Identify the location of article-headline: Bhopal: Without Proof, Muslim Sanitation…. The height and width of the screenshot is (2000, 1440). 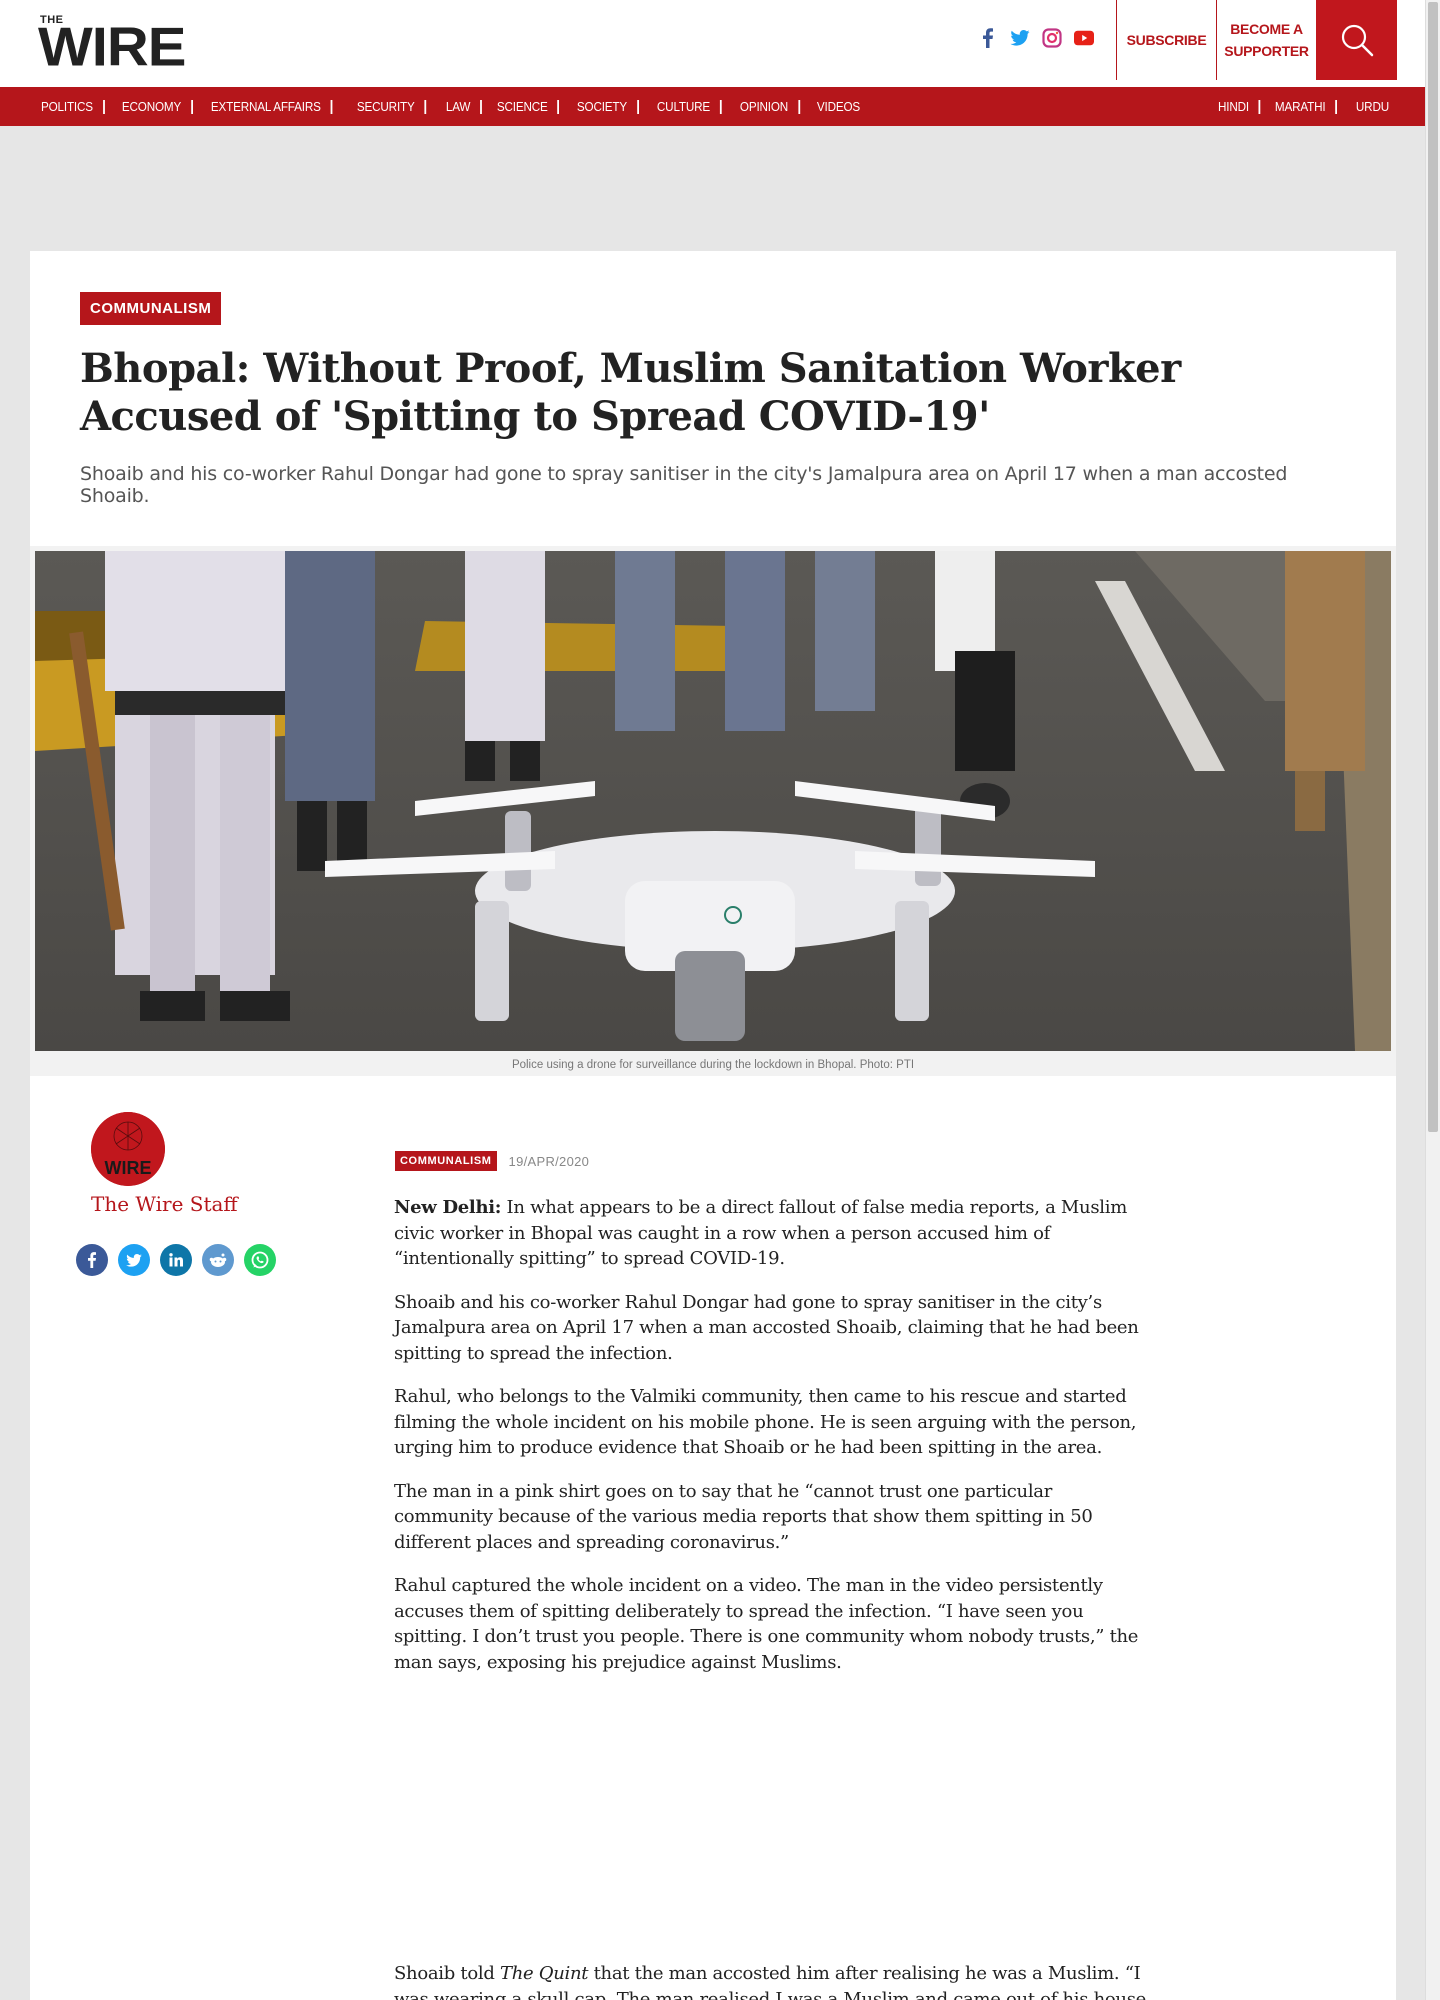
(630, 392).